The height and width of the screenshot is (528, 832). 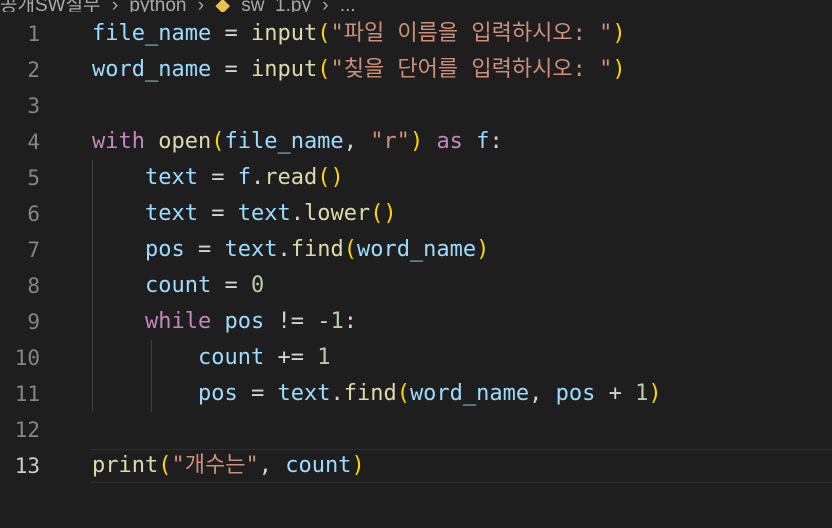 What do you see at coordinates (291, 177) in the screenshot?
I see `code-token: read` at bounding box center [291, 177].